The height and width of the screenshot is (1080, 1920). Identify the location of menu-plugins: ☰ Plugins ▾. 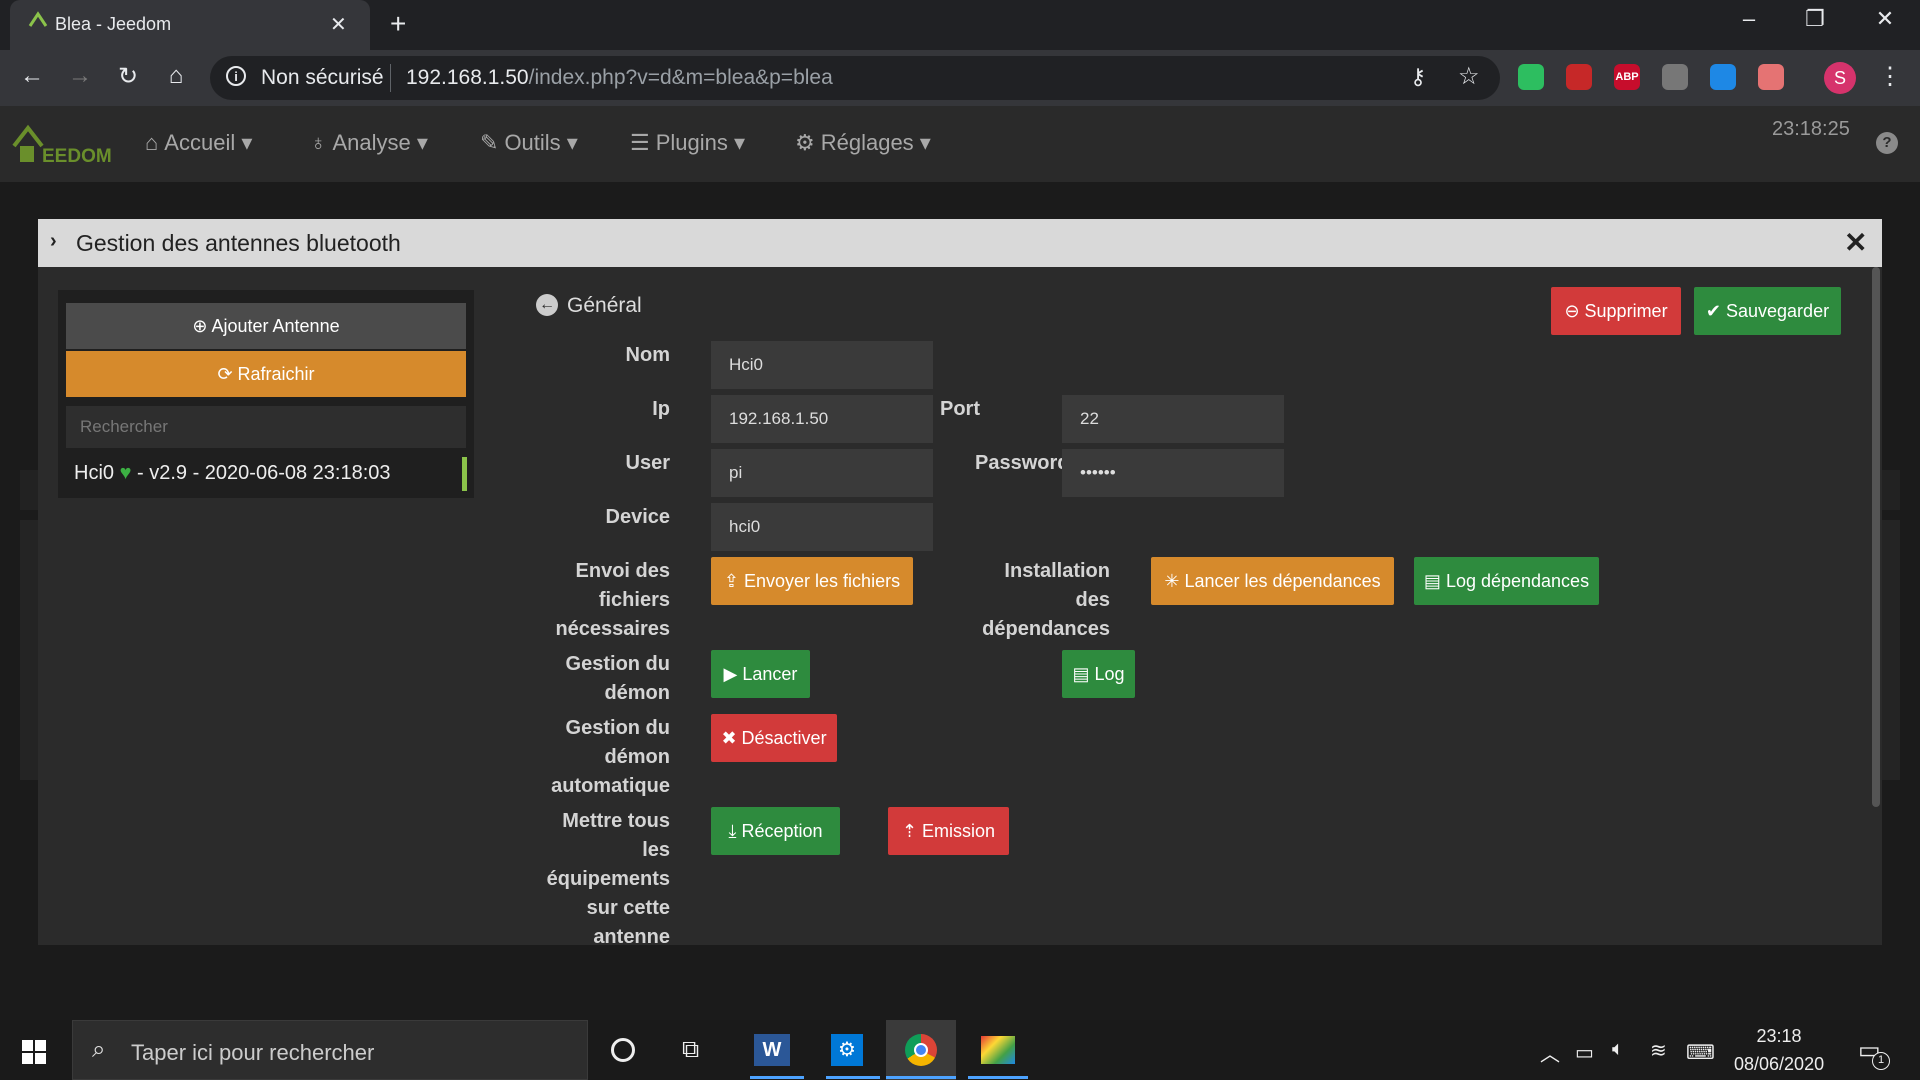
(687, 143).